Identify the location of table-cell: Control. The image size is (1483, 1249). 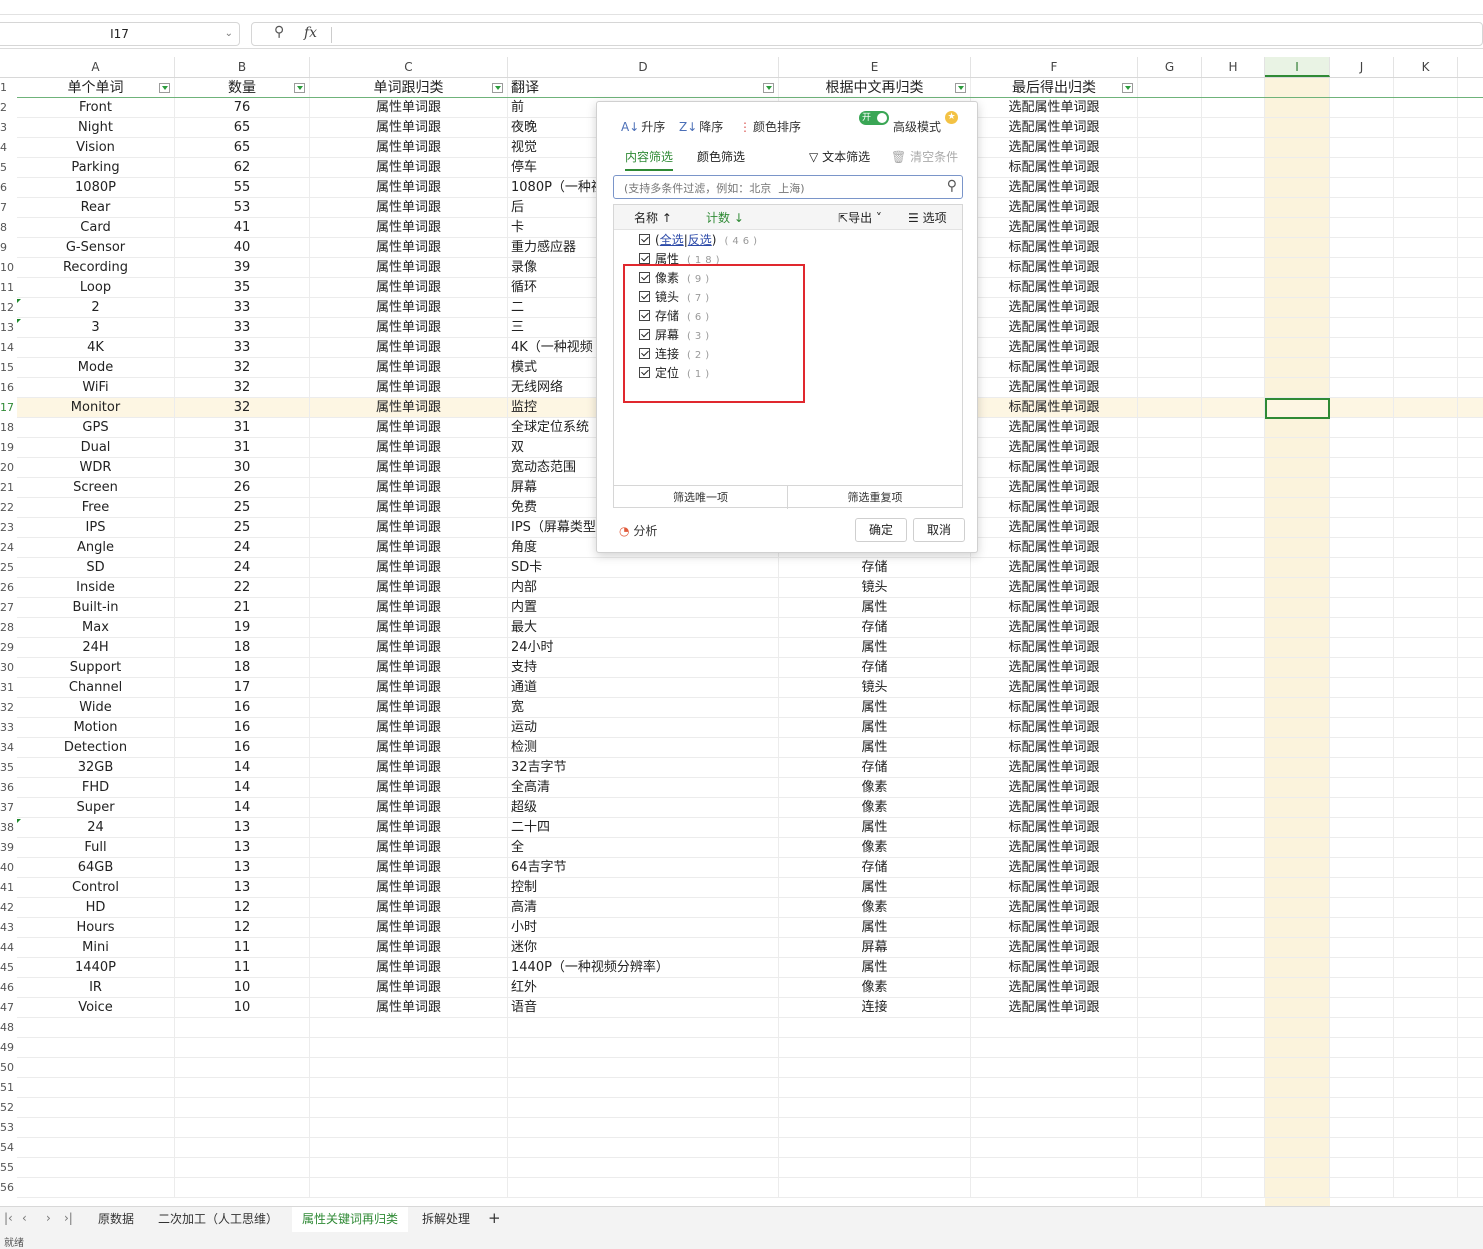
(96, 888).